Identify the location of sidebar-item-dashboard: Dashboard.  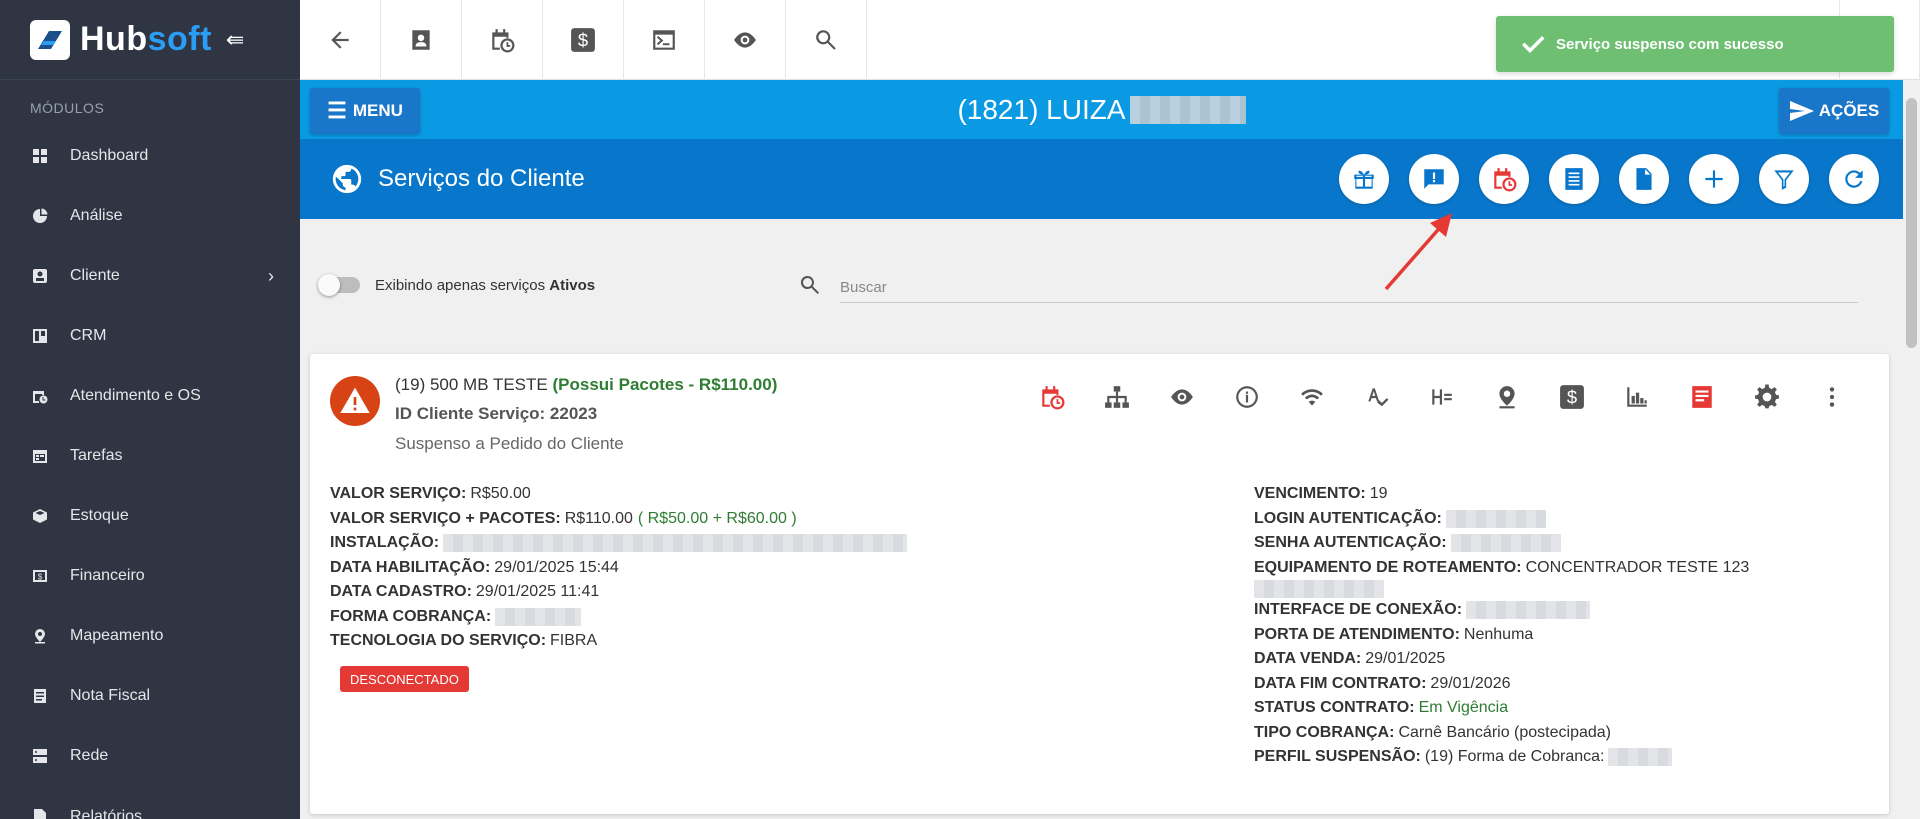
(150, 156).